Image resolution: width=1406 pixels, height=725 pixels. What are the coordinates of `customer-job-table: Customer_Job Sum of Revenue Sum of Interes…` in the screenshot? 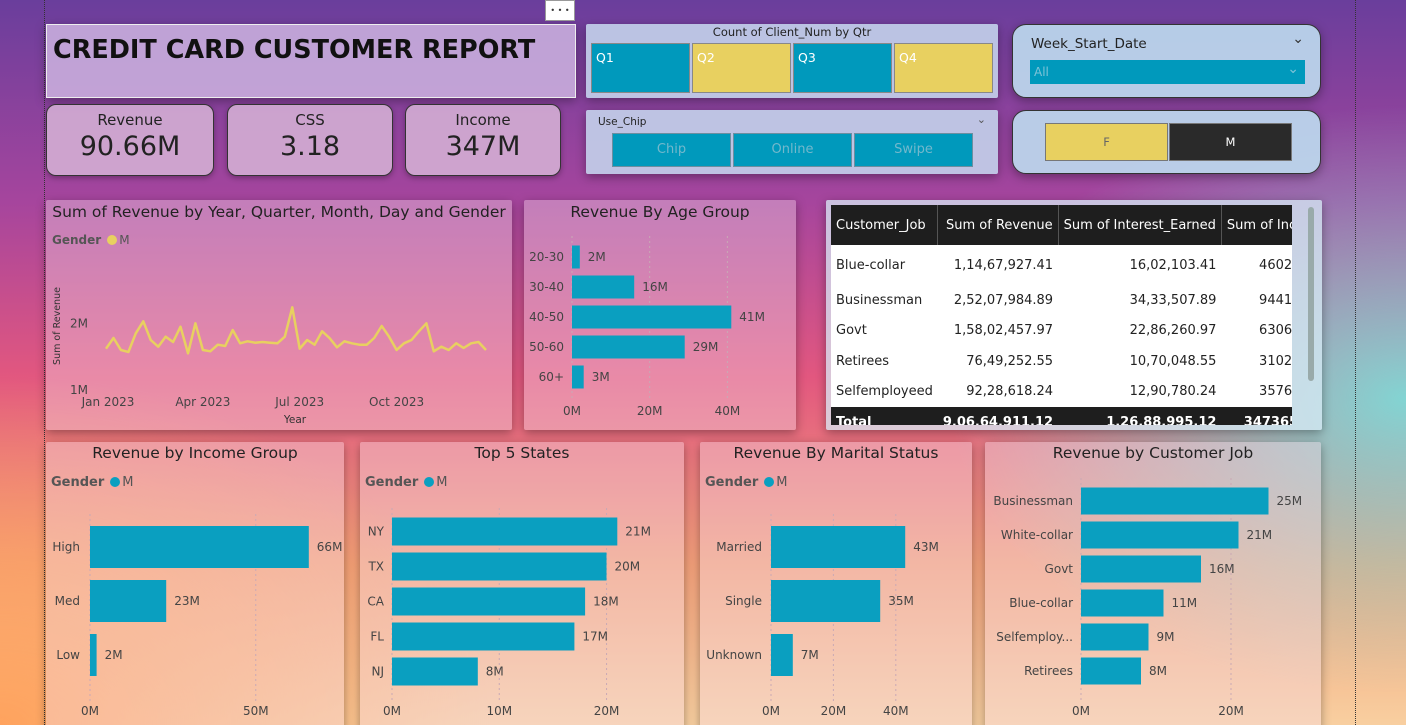 It's located at (1061, 315).